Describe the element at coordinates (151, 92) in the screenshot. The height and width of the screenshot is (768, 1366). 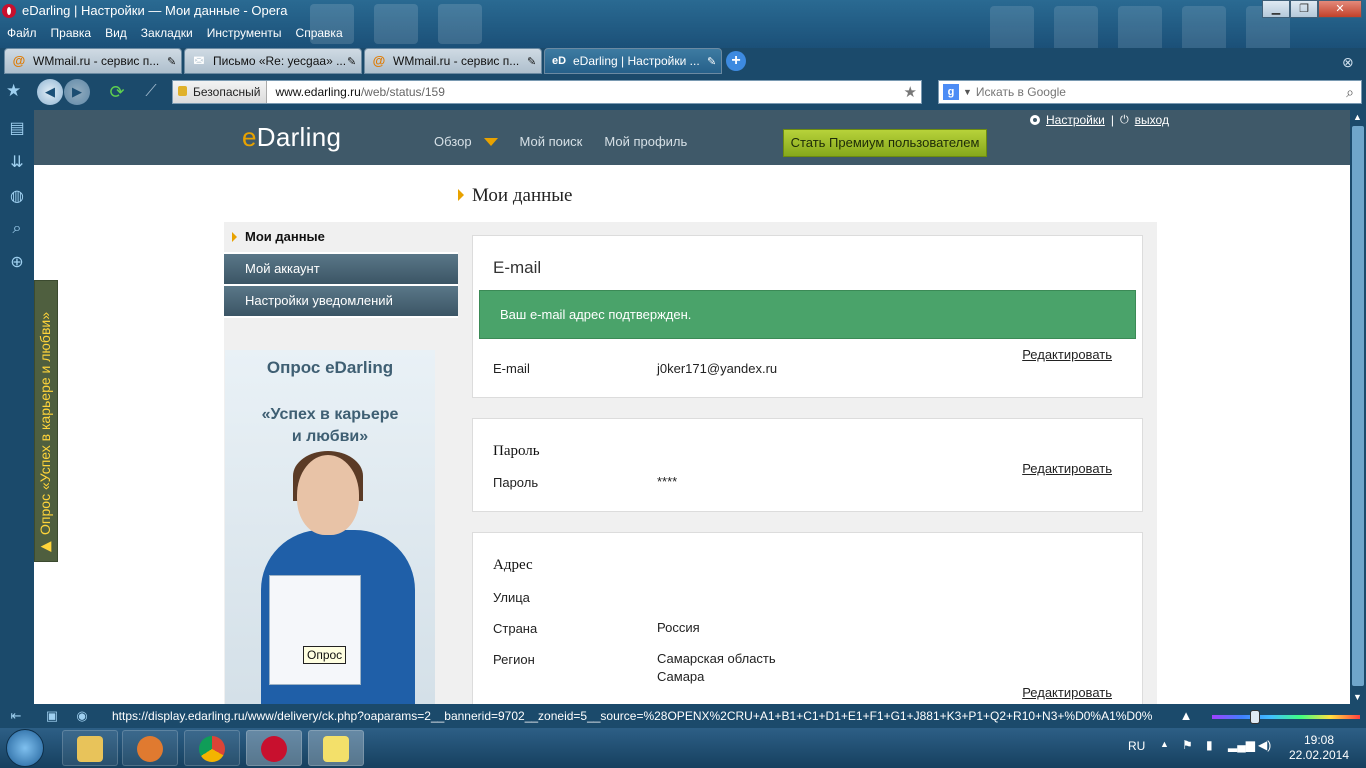
I see `wand-icon: ⟋` at that location.